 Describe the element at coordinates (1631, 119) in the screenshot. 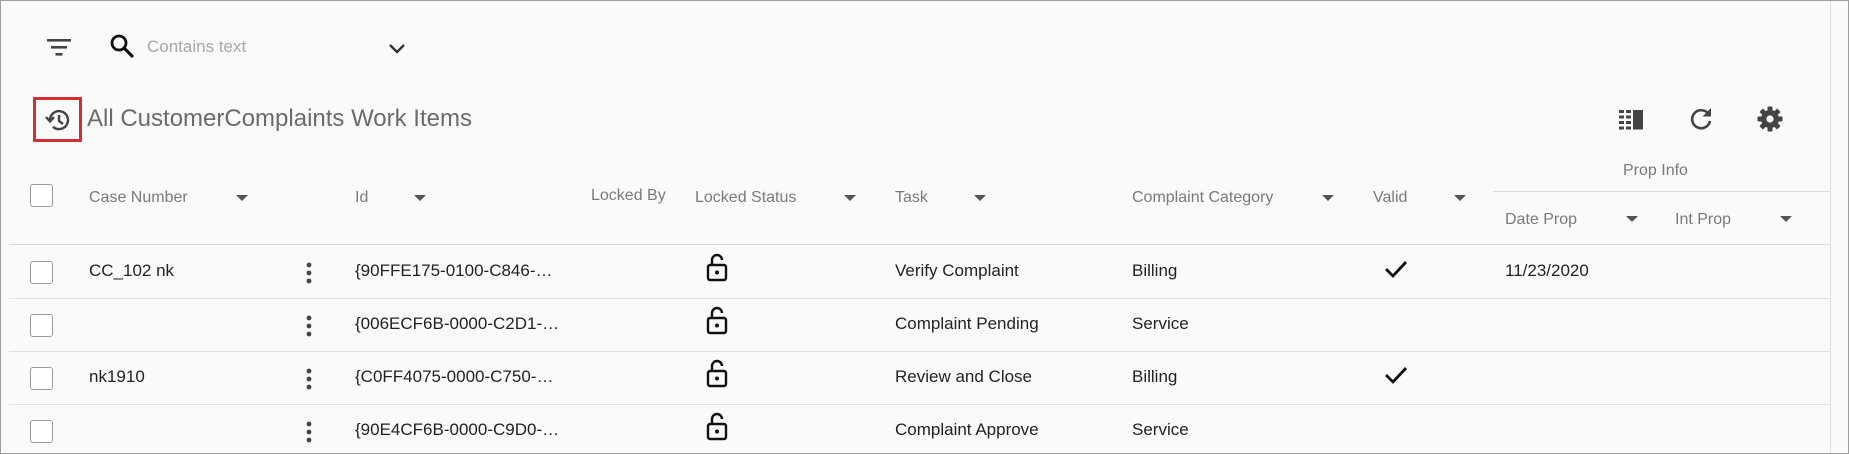

I see `column-chooser-icon` at that location.